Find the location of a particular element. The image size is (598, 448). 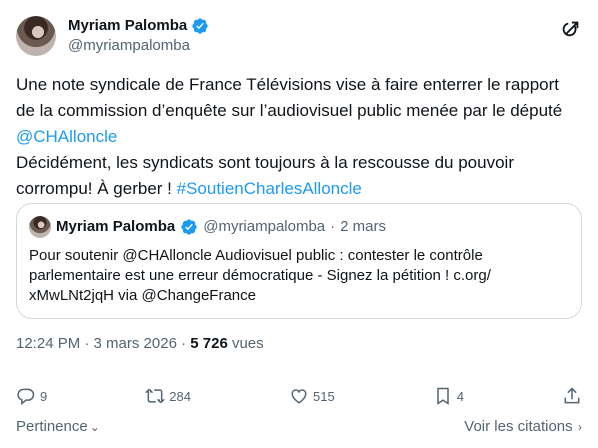

author-handle: @myriampalomba is located at coordinates (138, 46).